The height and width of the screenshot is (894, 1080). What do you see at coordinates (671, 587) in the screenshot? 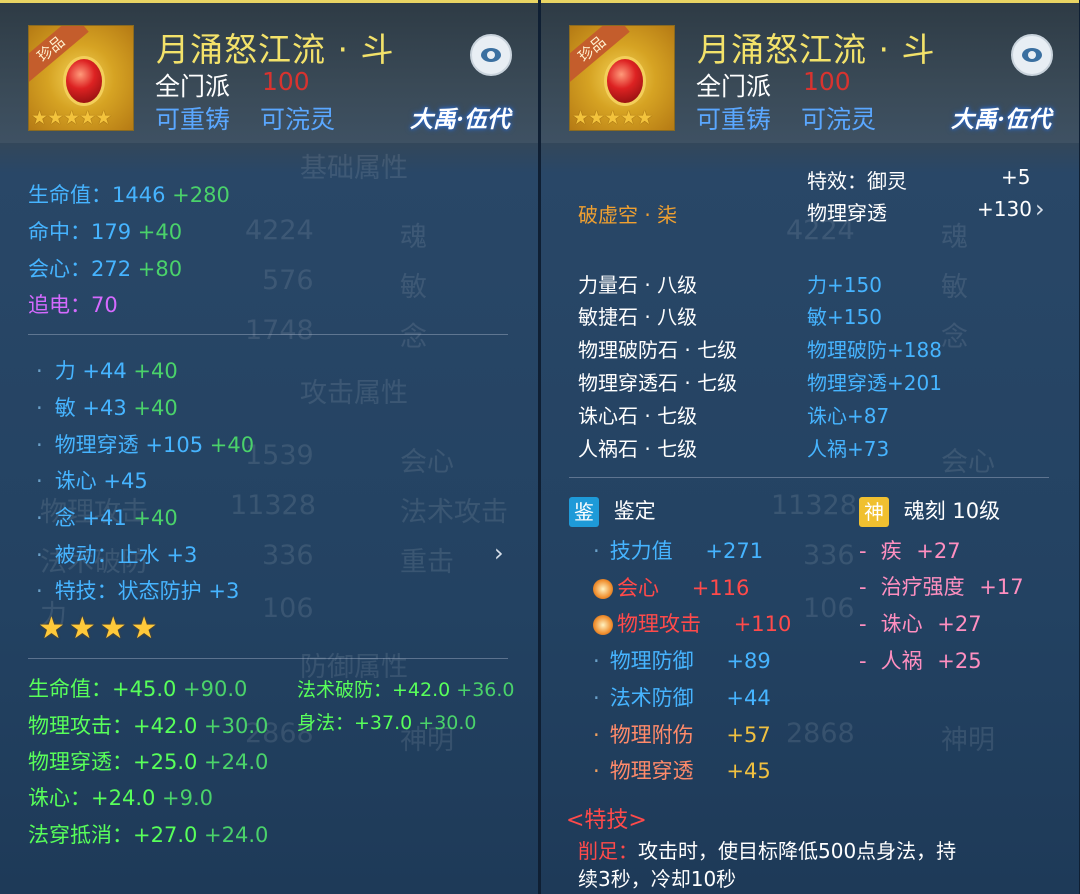
I see `identify-stat-special: 会心 +116` at bounding box center [671, 587].